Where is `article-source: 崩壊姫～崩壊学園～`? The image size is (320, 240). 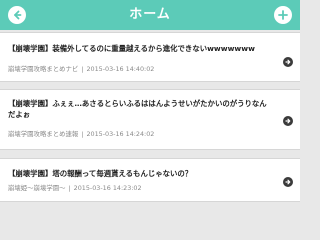 article-source: 崩壊姫～崩壊学園～ is located at coordinates (37, 188).